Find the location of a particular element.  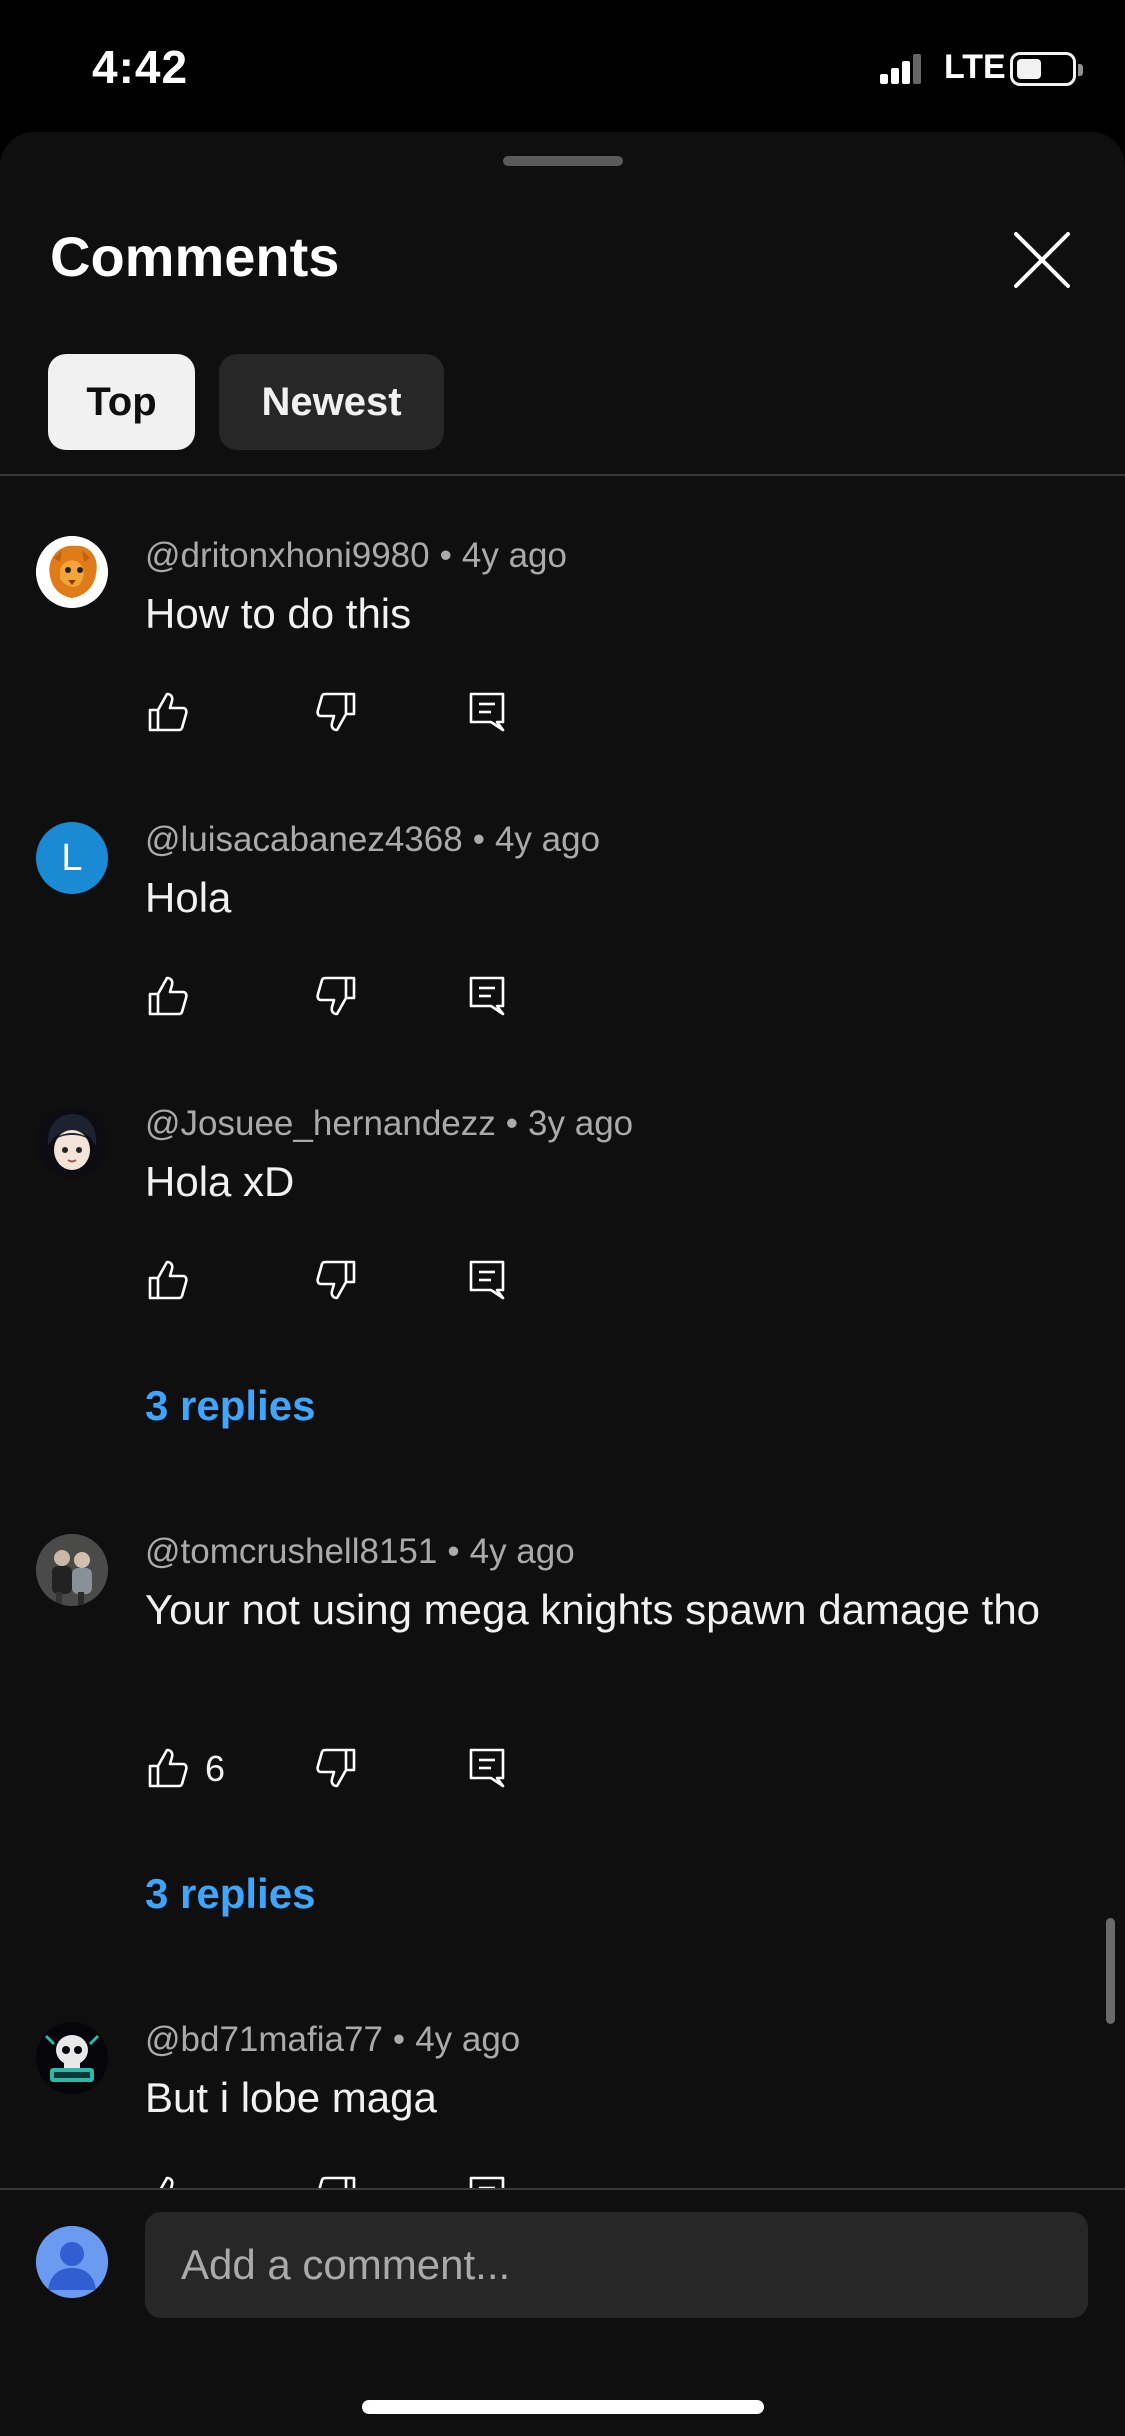

comment-author: @luisacabanez4368 is located at coordinates (304, 839).